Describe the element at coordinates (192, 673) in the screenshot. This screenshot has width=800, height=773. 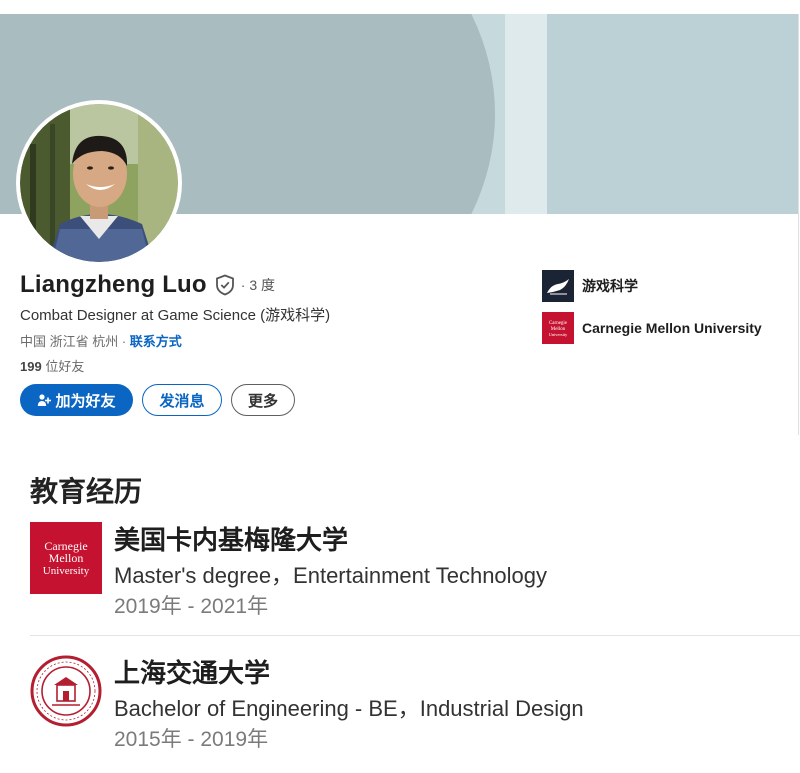
I see `school-name: 上海交通大学` at that location.